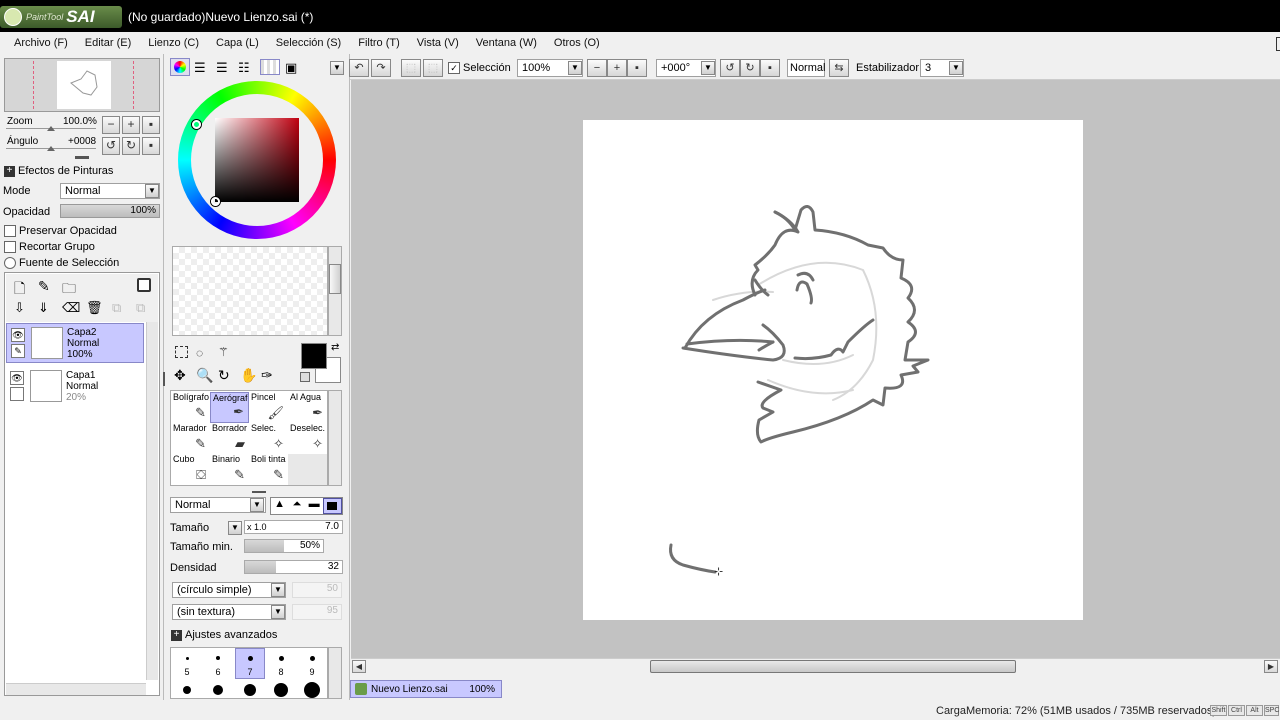 The width and height of the screenshot is (1280, 720). Describe the element at coordinates (75, 386) in the screenshot. I see `layer-row-capa1: 👁 Capa1 Normal 20%` at that location.